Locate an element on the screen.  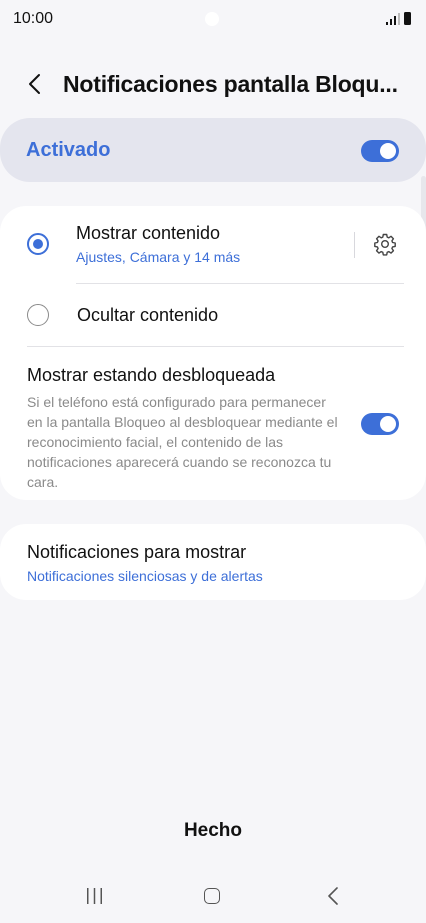
show-unlocked-toggle is located at coordinates (380, 424).